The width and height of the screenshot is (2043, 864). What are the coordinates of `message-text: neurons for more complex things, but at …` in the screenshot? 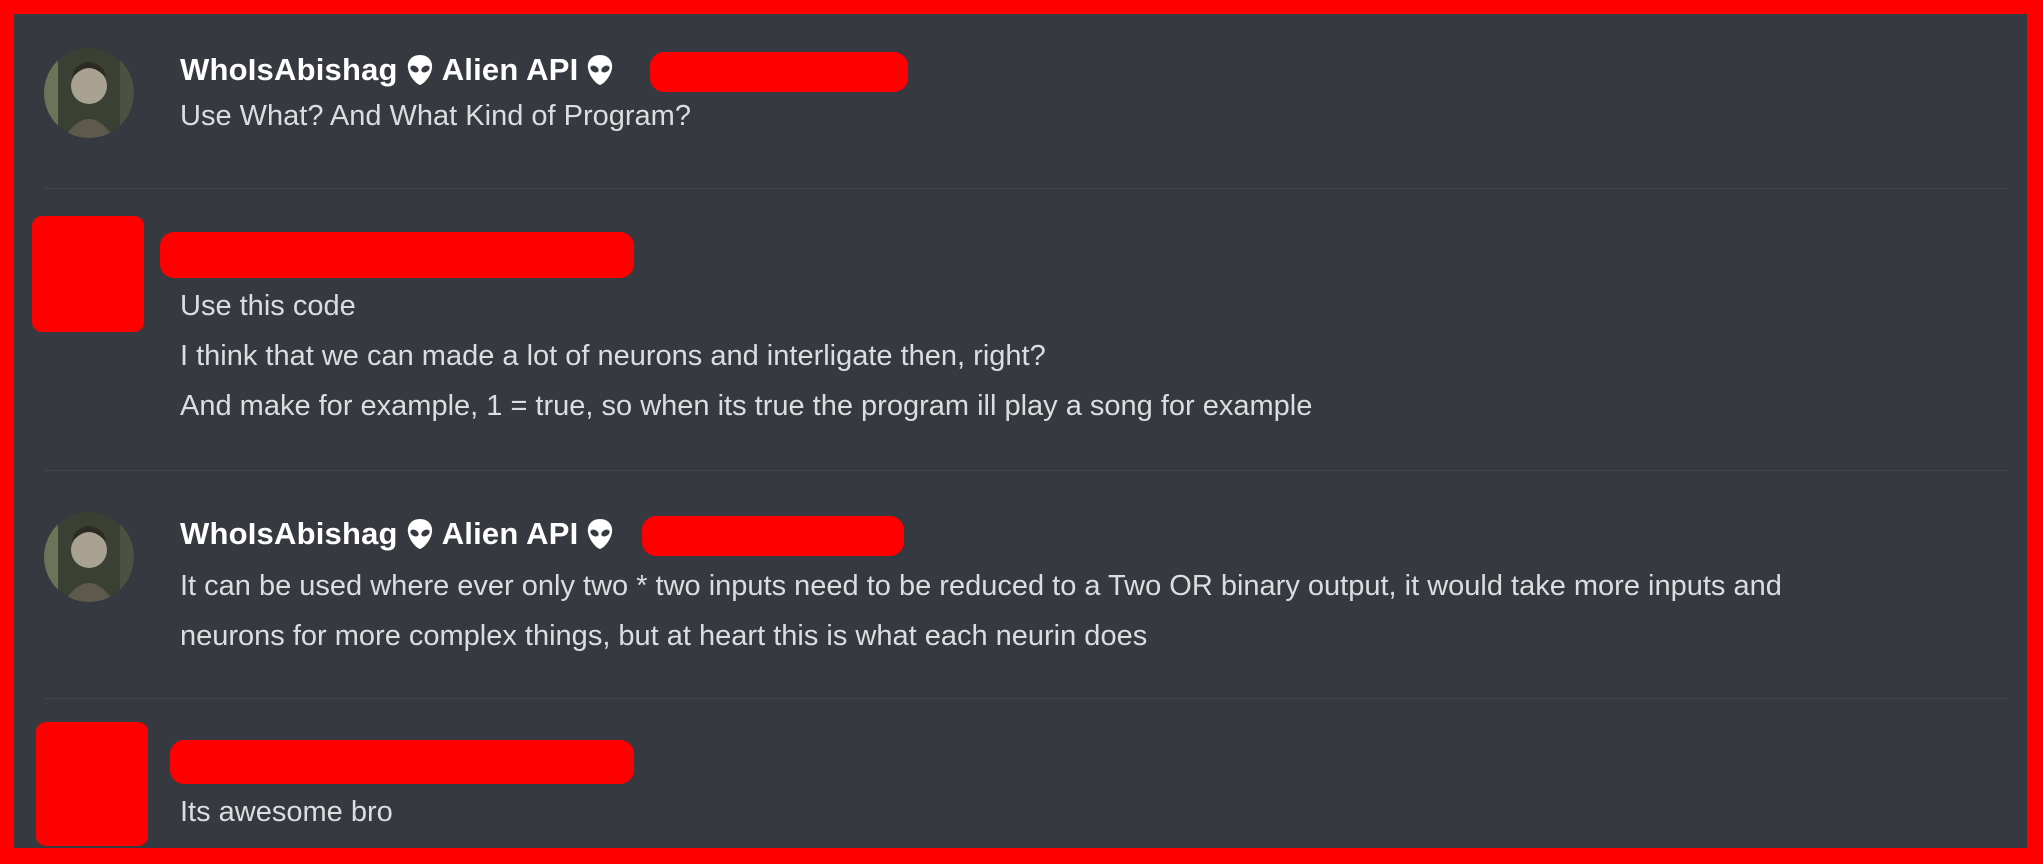 It's located at (664, 636).